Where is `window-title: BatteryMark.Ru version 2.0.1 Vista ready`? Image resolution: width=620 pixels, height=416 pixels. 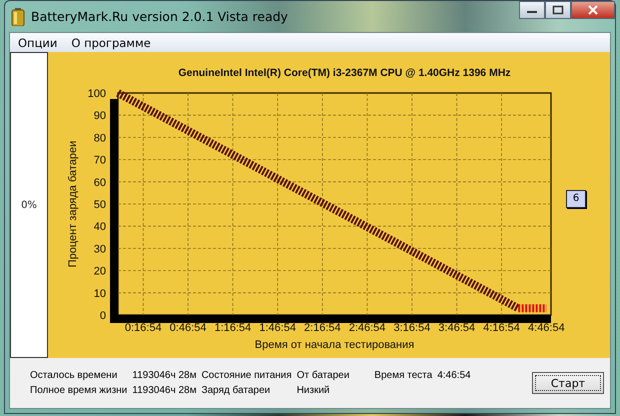 window-title: BatteryMark.Ru version 2.0.1 Vista ready is located at coordinates (159, 16).